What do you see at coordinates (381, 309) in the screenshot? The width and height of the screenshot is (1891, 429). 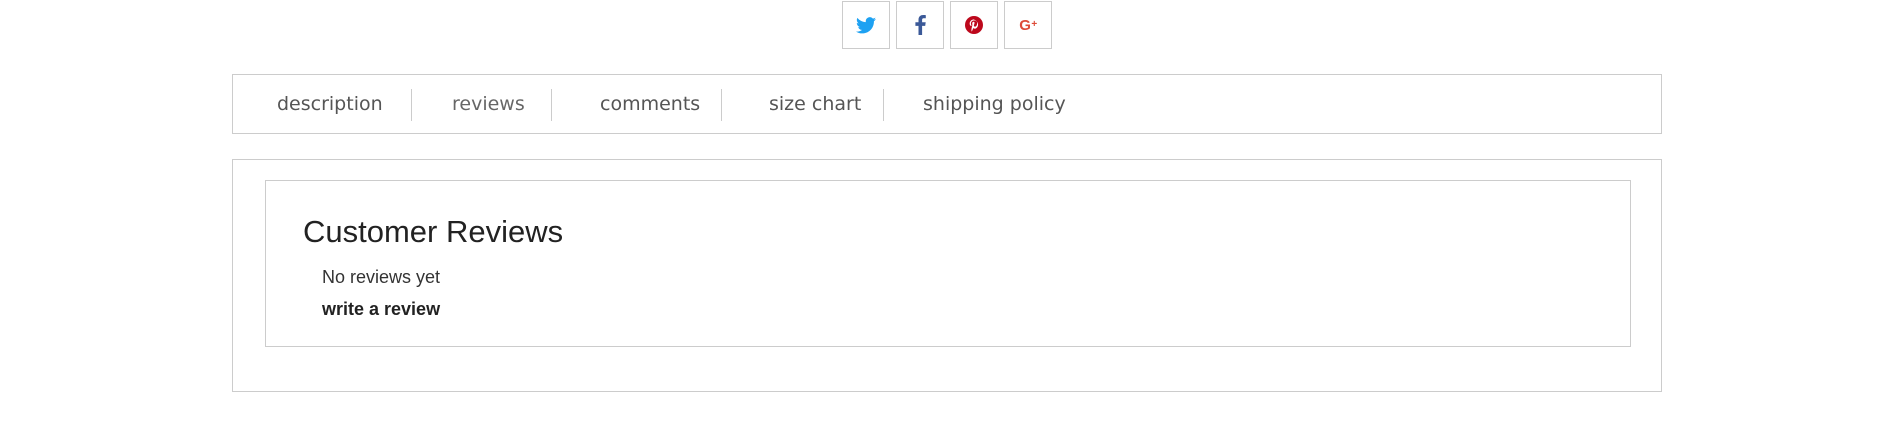 I see `write-review-link: write a review` at bounding box center [381, 309].